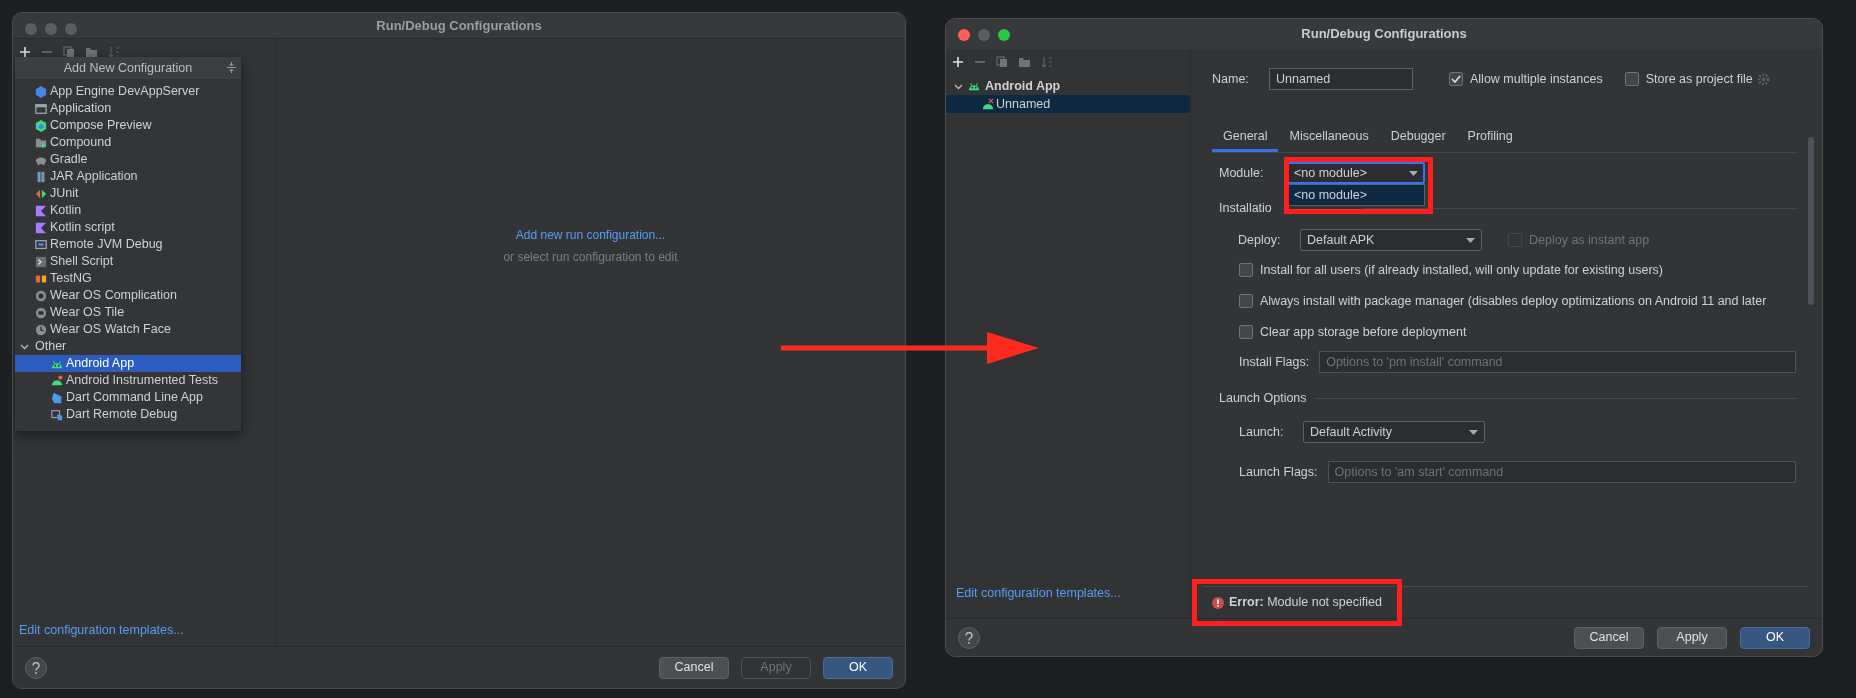 Image resolution: width=1856 pixels, height=698 pixels. I want to click on menu-item-label: Kotlin script, so click(82, 228).